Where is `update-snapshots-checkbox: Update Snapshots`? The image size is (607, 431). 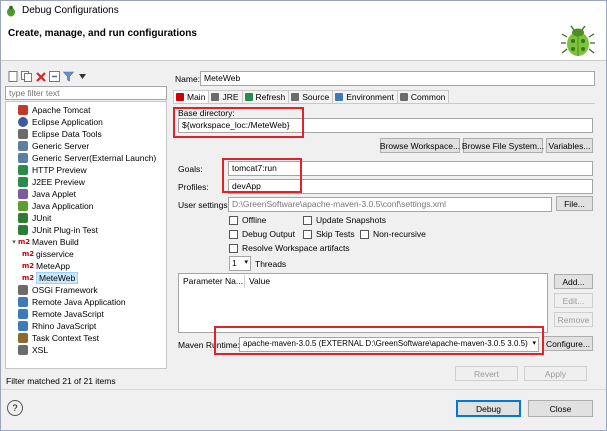
update-snapshots-checkbox: Update Snapshots is located at coordinates (344, 220).